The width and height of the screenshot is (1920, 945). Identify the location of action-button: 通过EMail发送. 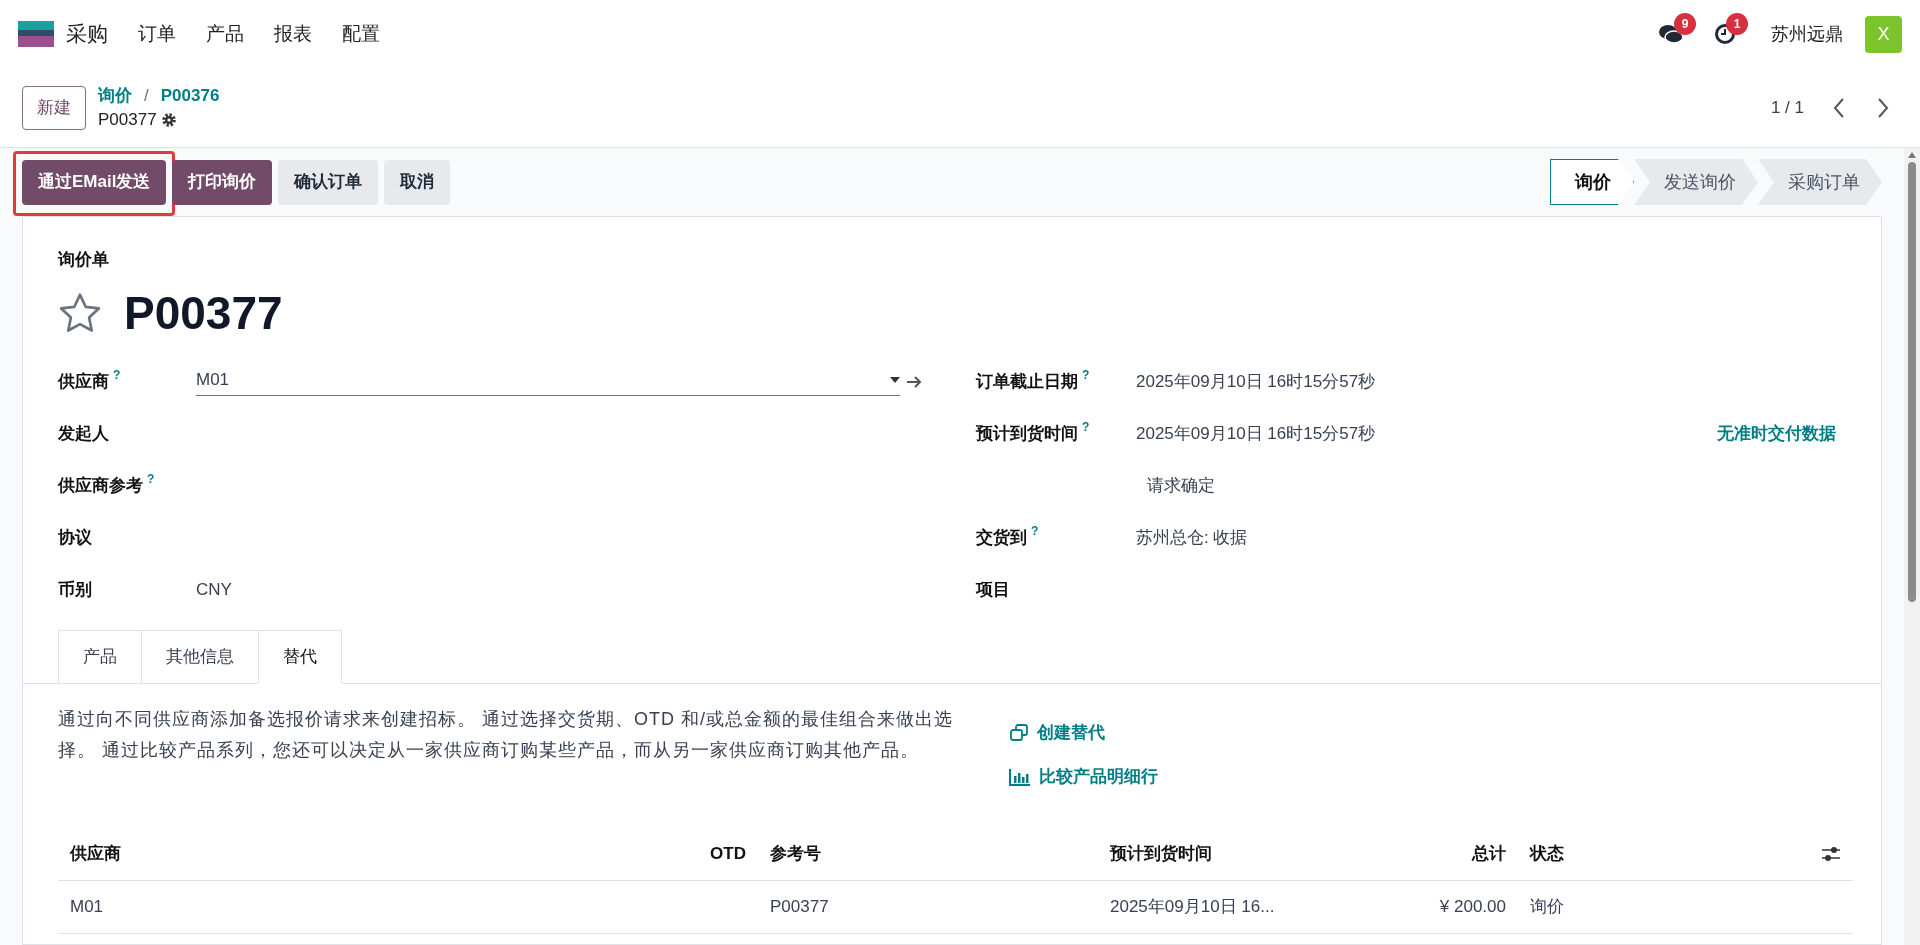
(94, 182).